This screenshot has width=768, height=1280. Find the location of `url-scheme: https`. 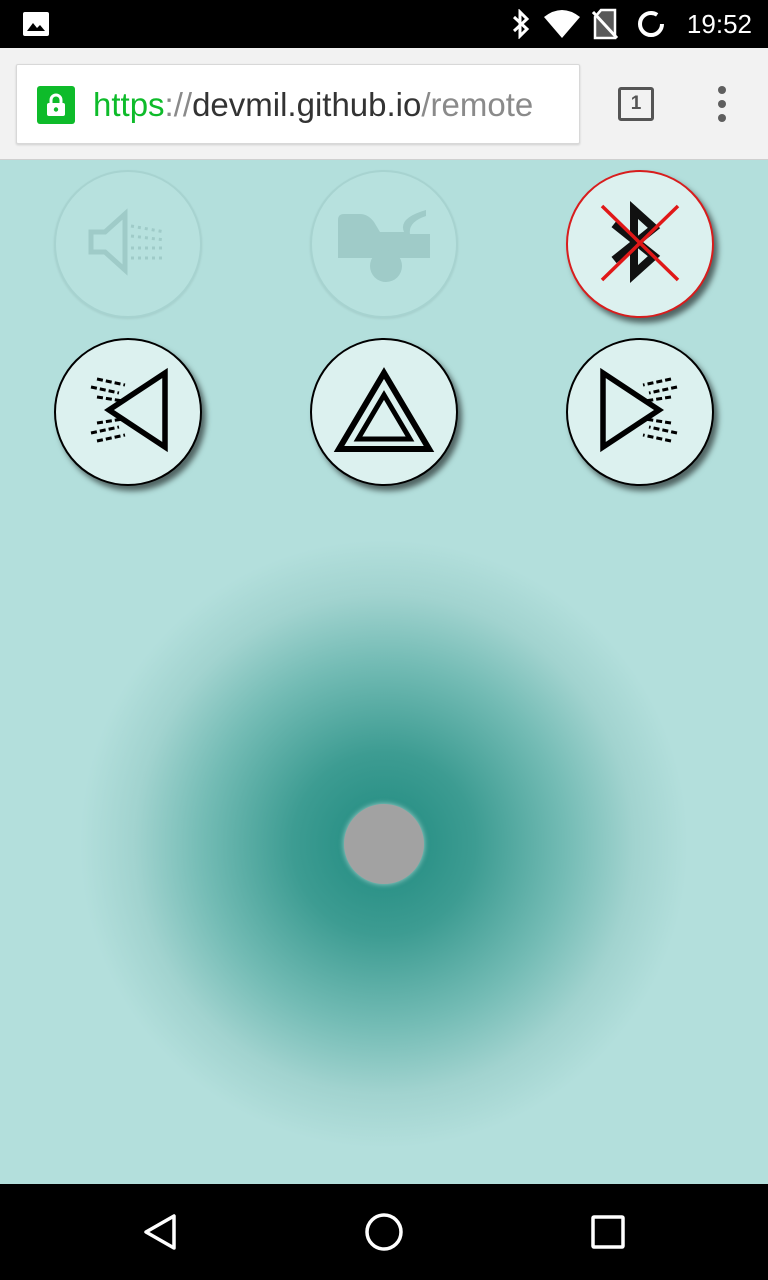

url-scheme: https is located at coordinates (129, 104).